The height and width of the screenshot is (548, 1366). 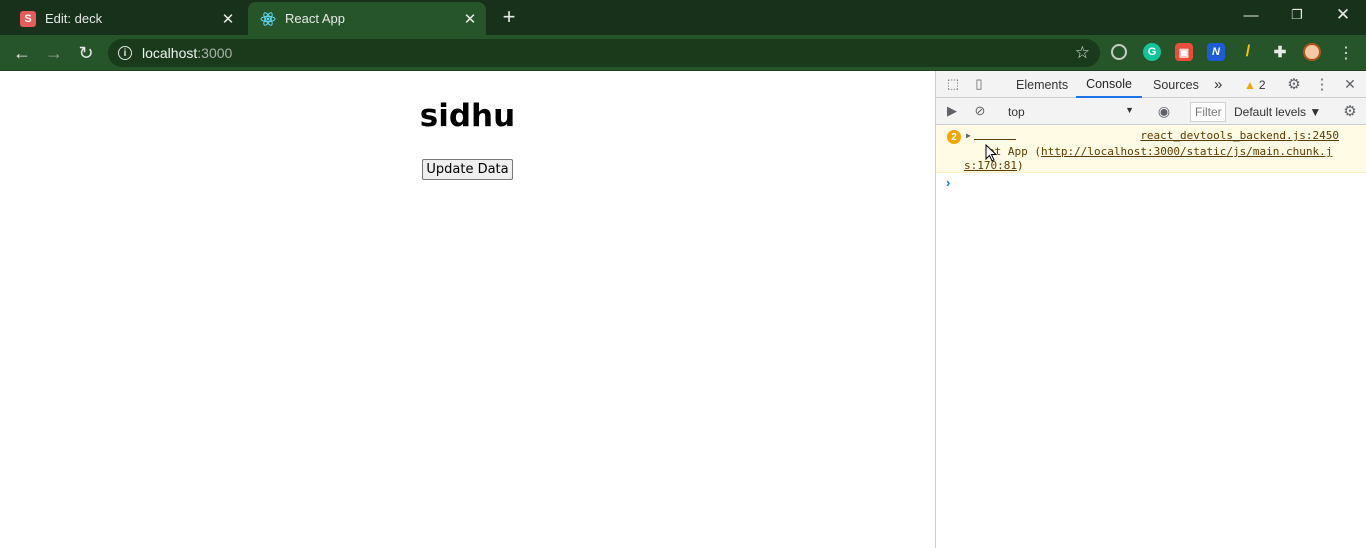 What do you see at coordinates (1251, 15) in the screenshot?
I see `minimize-icon: —` at bounding box center [1251, 15].